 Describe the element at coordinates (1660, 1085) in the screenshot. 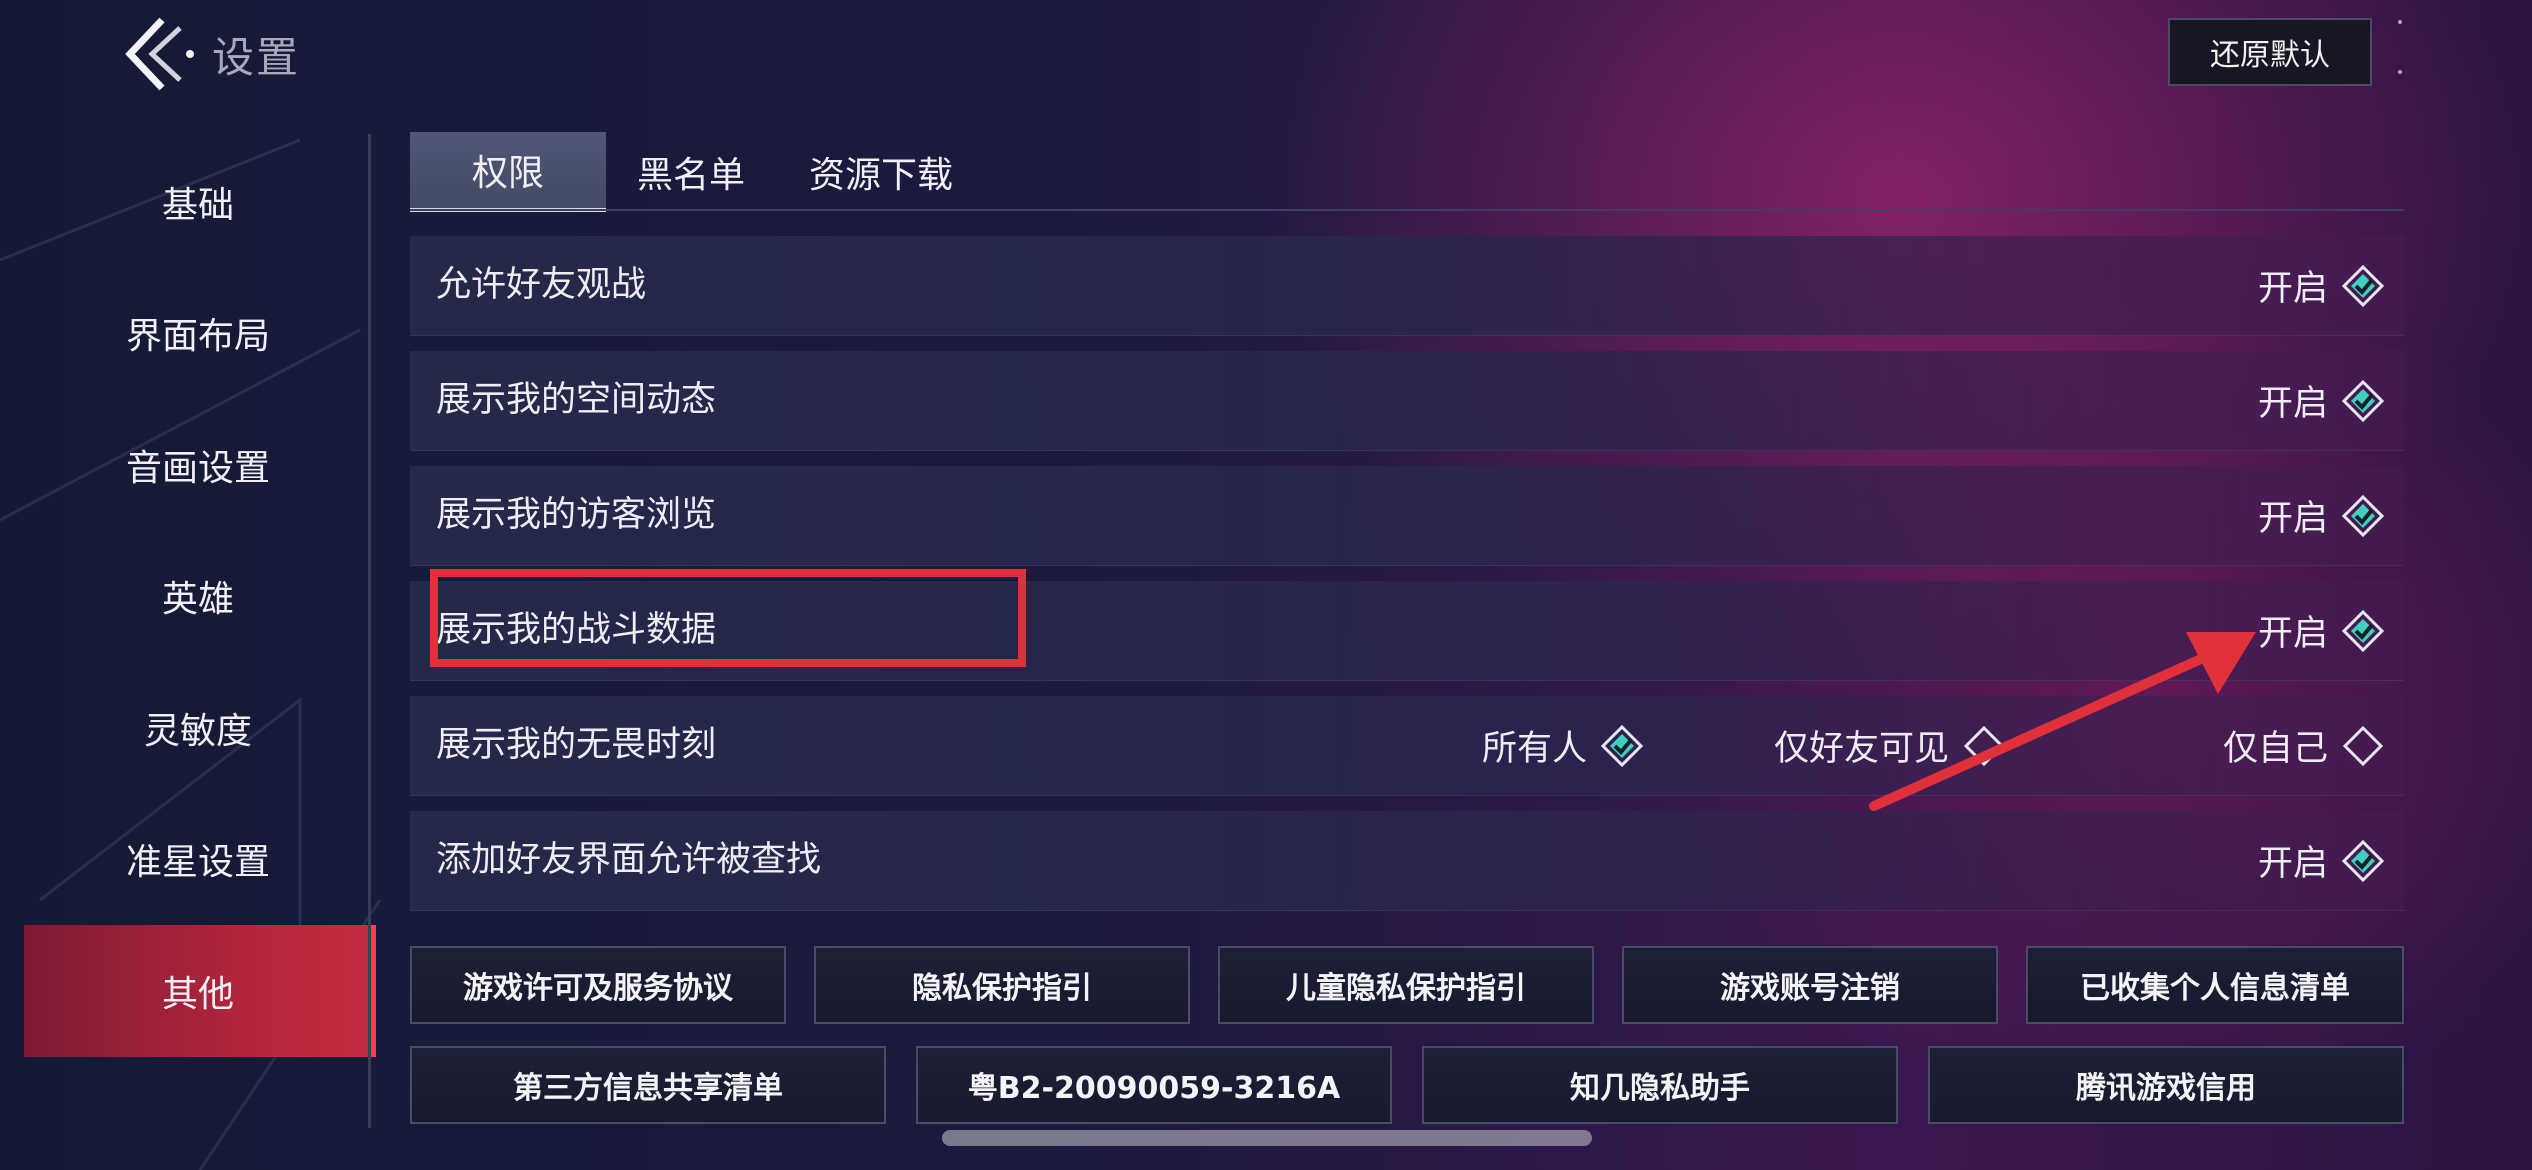

I see `privacy-assistant-button: 知几隐私助手` at that location.